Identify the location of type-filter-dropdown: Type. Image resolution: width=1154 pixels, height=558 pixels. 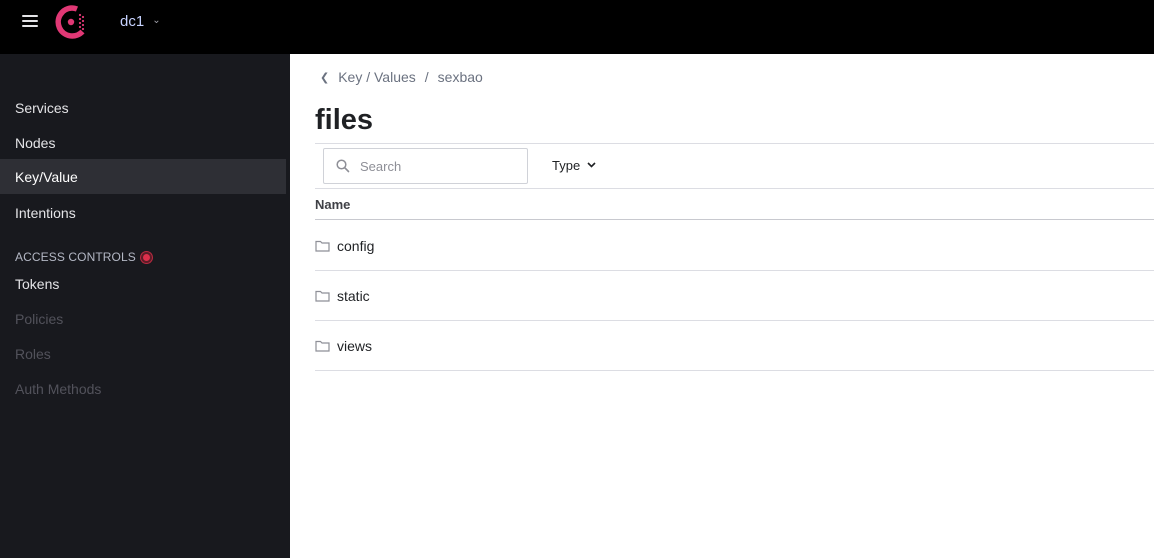
(574, 165).